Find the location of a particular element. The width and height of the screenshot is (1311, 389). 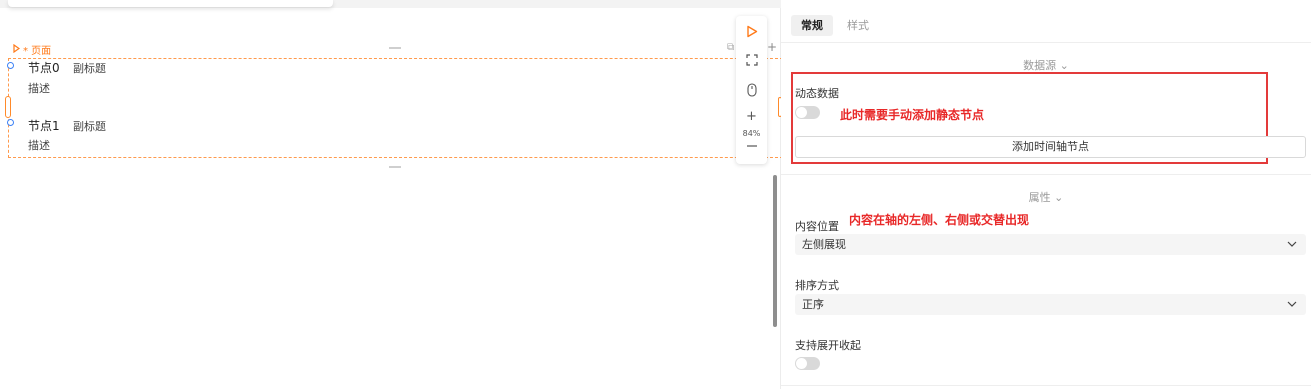

copy-icon: ⧉ is located at coordinates (730, 47).